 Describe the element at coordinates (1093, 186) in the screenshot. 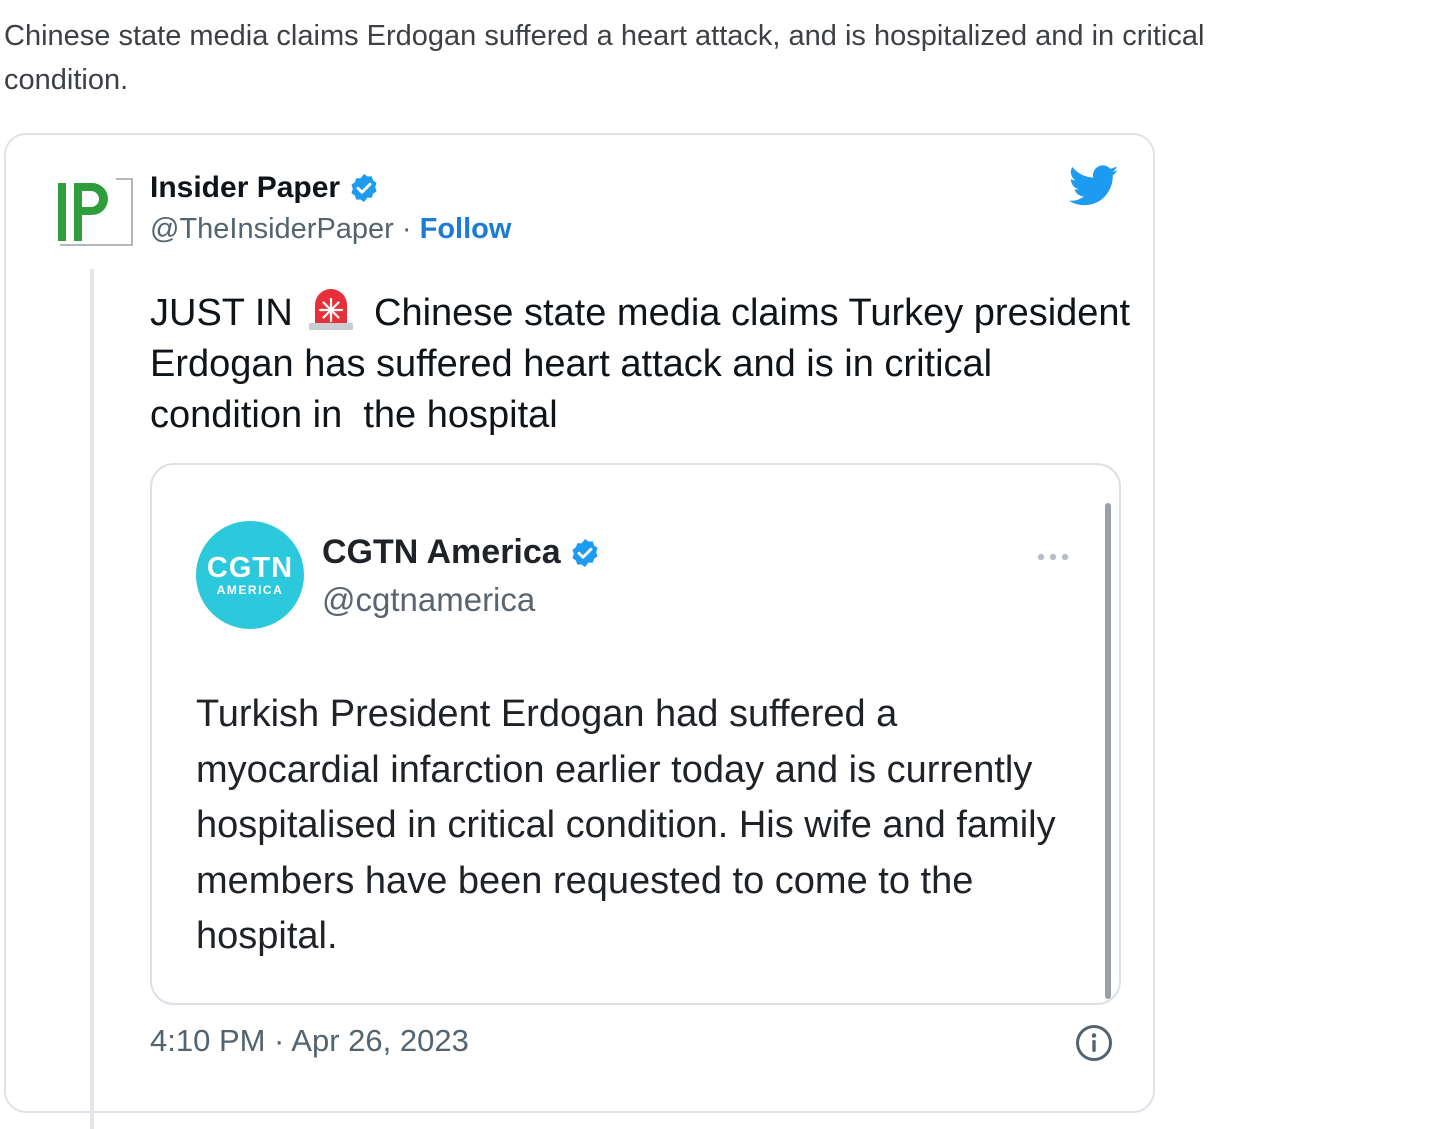

I see `twitter-bird-icon` at that location.